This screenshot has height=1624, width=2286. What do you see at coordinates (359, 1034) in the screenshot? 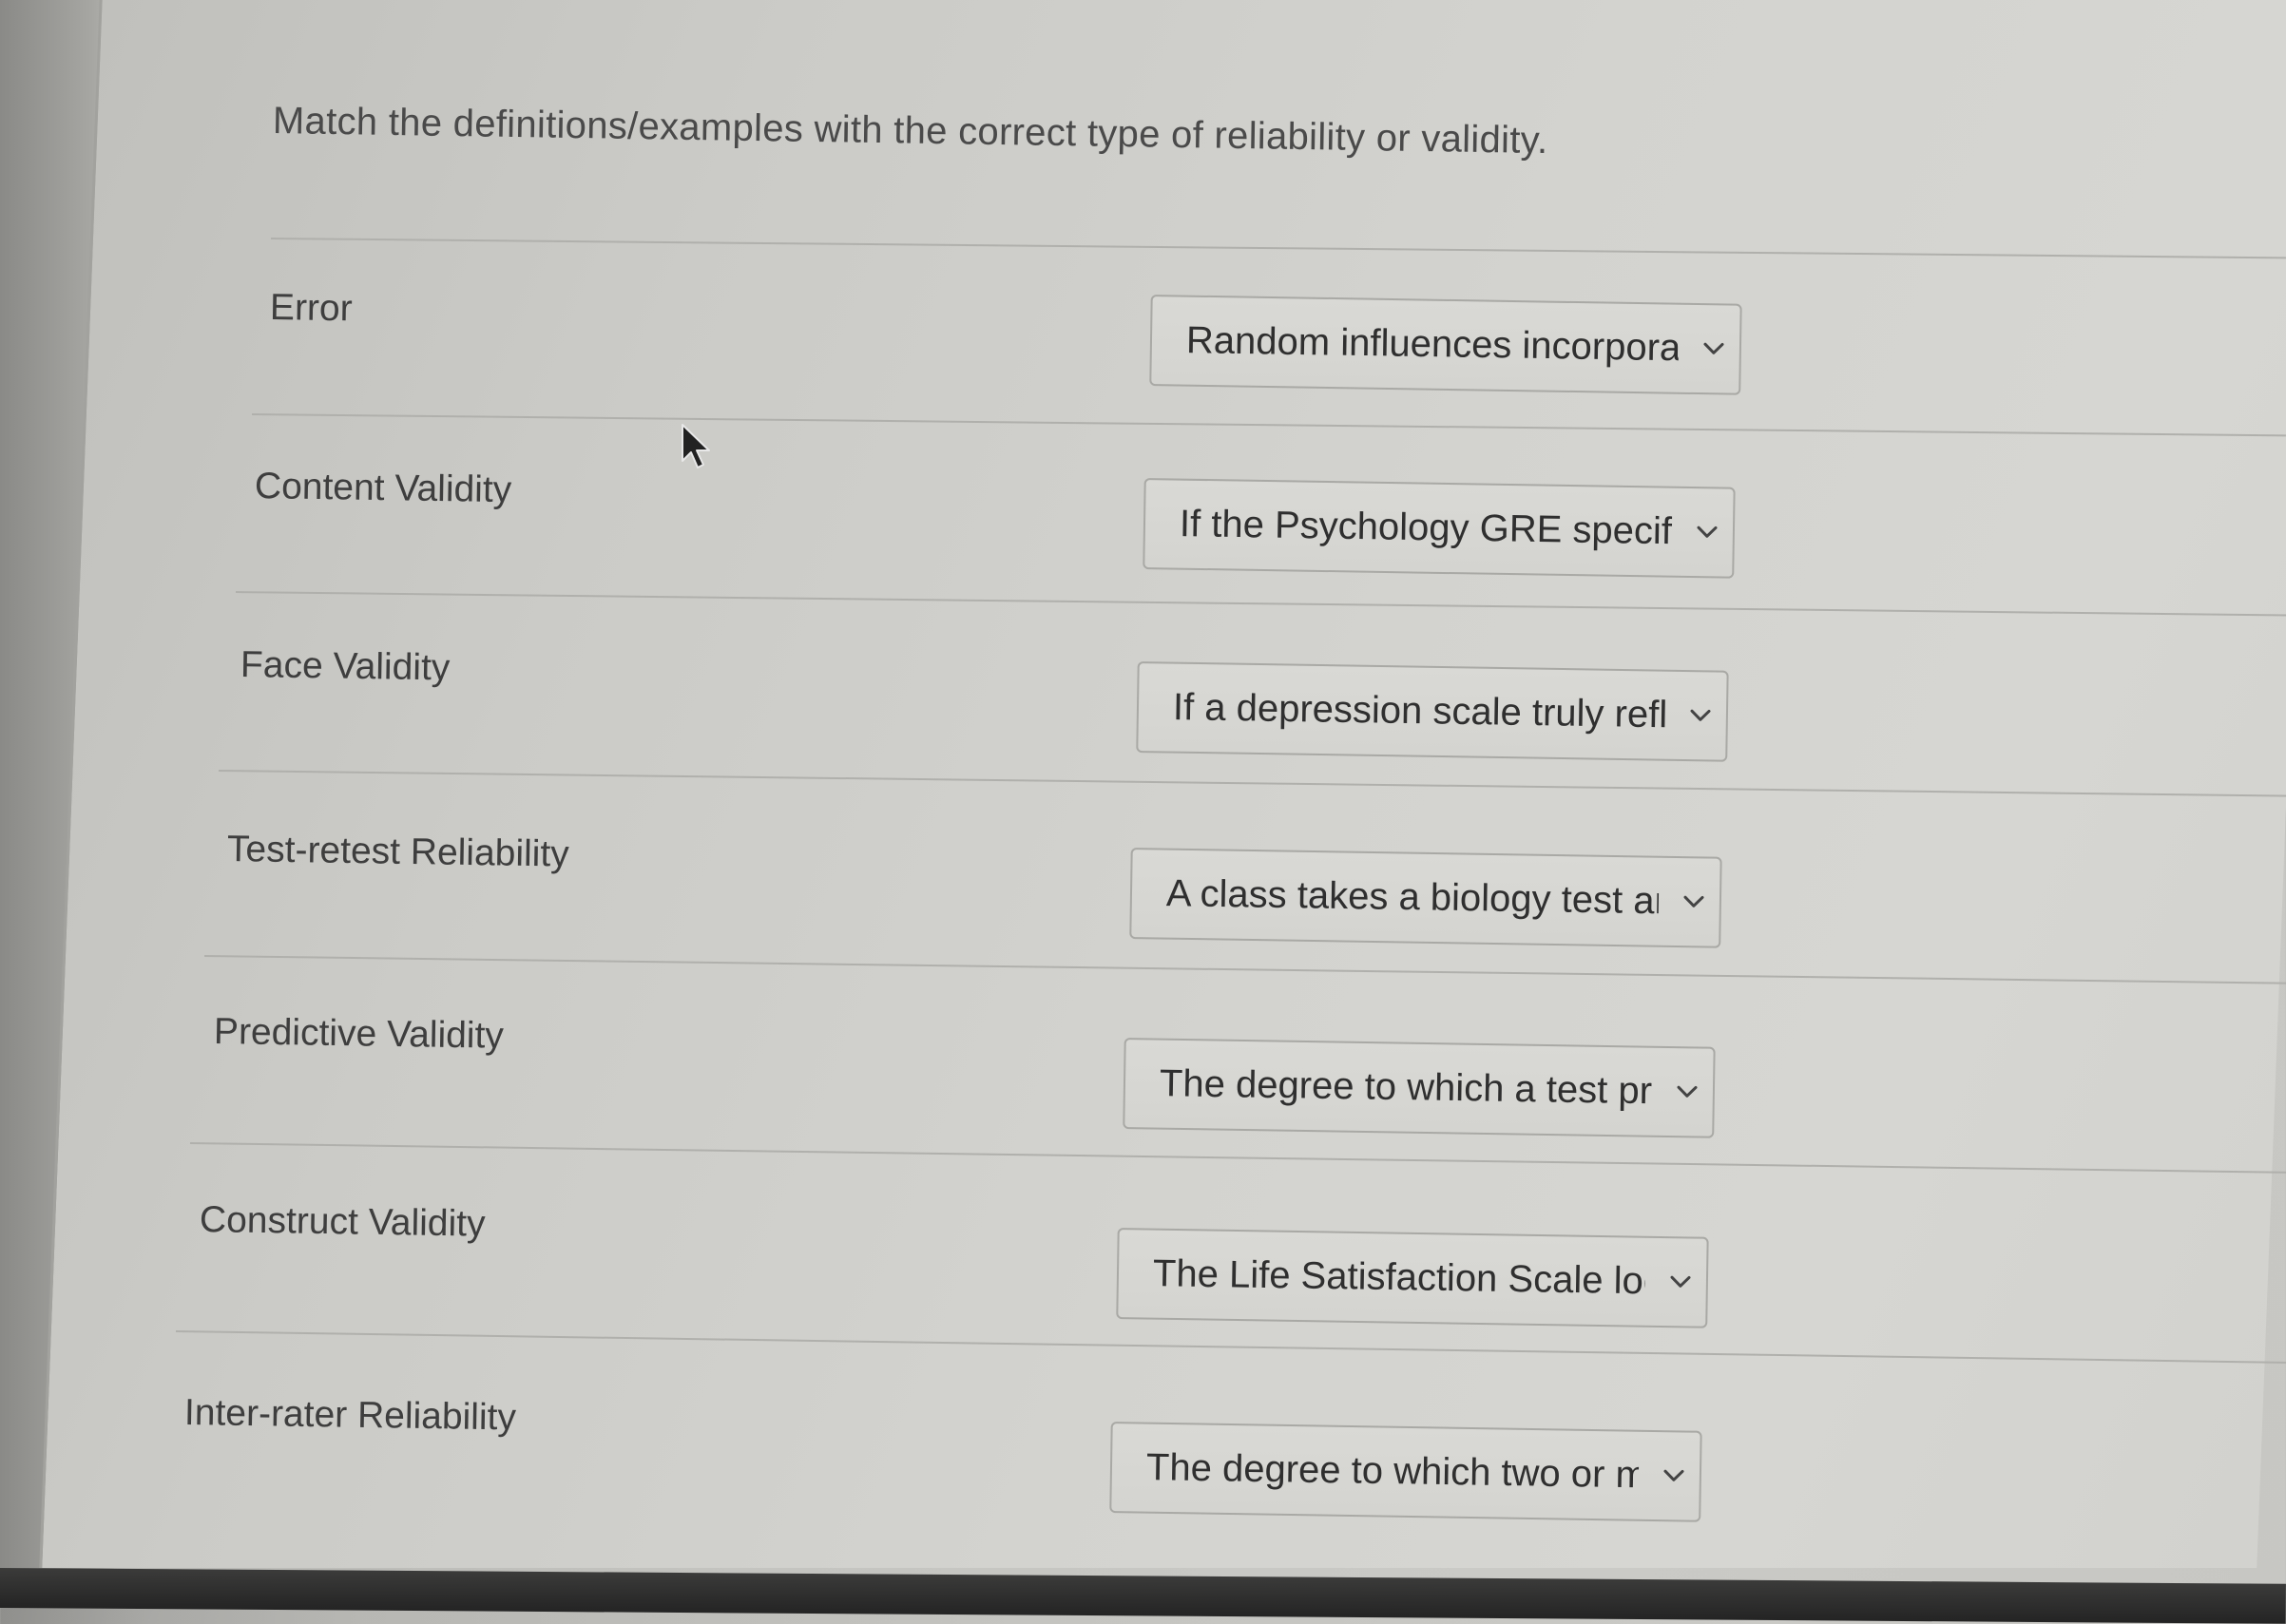
I see `term-predictive-validity: Predictive Validity` at bounding box center [359, 1034].